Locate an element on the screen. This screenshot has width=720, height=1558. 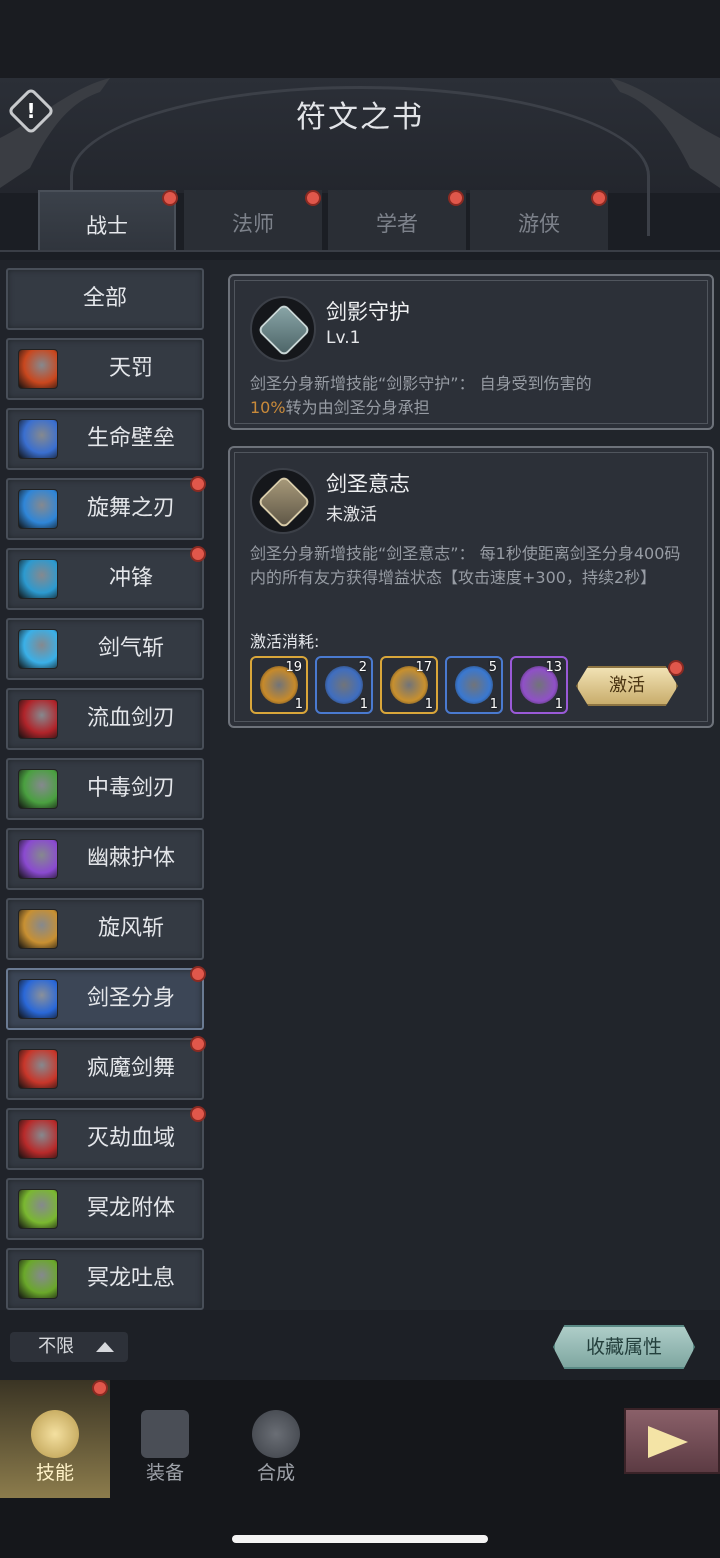
rune-name: 剑圣意志 is located at coordinates (368, 484).